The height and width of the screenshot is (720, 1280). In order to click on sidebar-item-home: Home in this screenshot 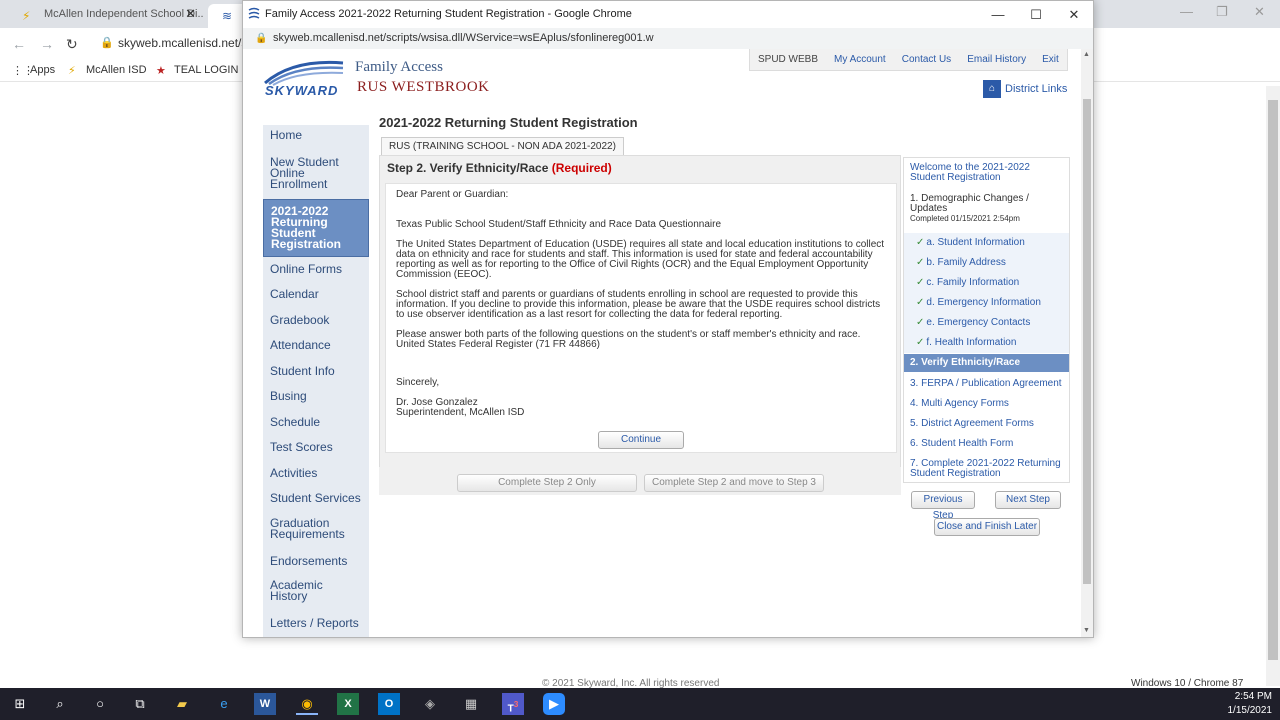, I will do `click(316, 135)`.